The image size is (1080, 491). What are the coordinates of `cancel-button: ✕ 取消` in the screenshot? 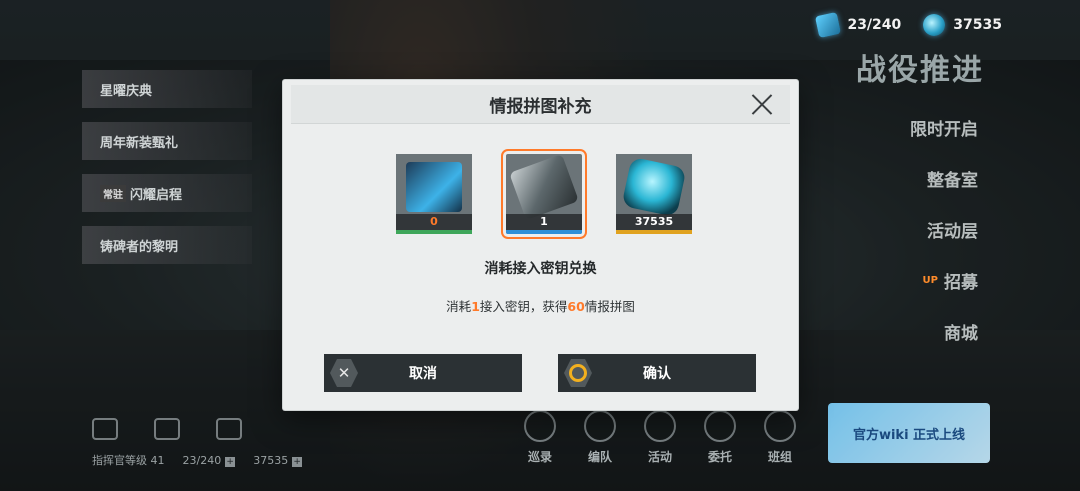 It's located at (423, 373).